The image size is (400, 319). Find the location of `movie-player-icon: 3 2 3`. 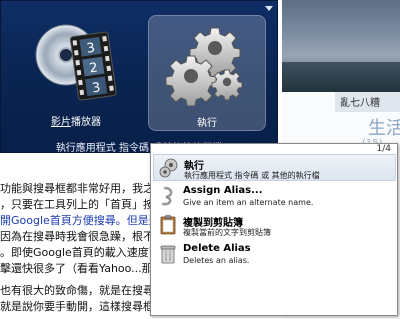

movie-player-icon: 3 2 3 is located at coordinates (76, 62).